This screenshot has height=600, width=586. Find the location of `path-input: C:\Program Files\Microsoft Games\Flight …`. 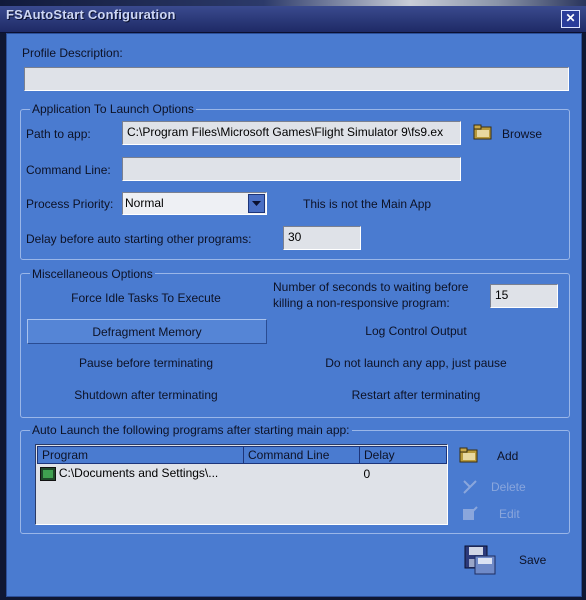

path-input: C:\Program Files\Microsoft Games\Flight … is located at coordinates (291, 133).